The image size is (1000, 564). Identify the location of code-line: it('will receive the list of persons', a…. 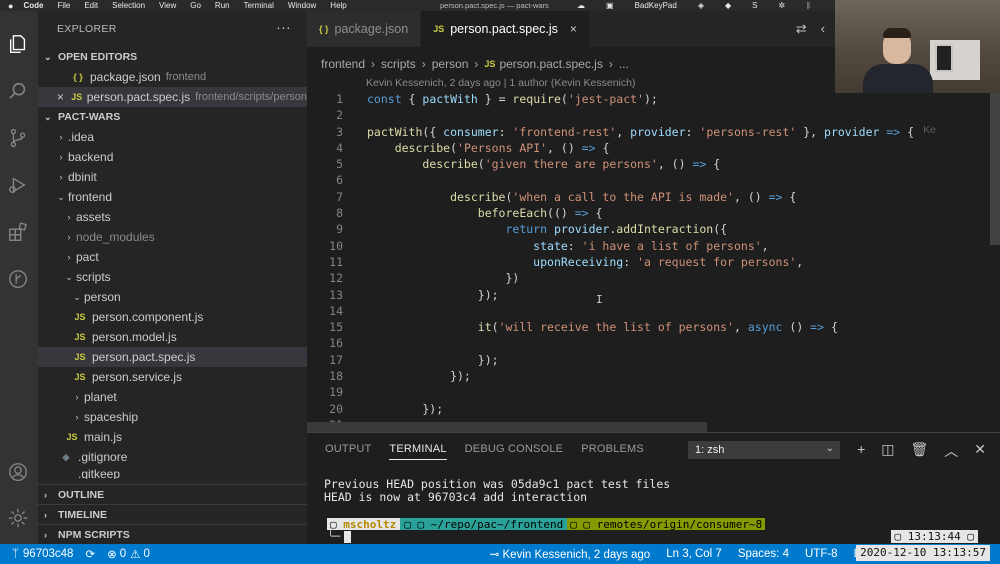
(640, 327).